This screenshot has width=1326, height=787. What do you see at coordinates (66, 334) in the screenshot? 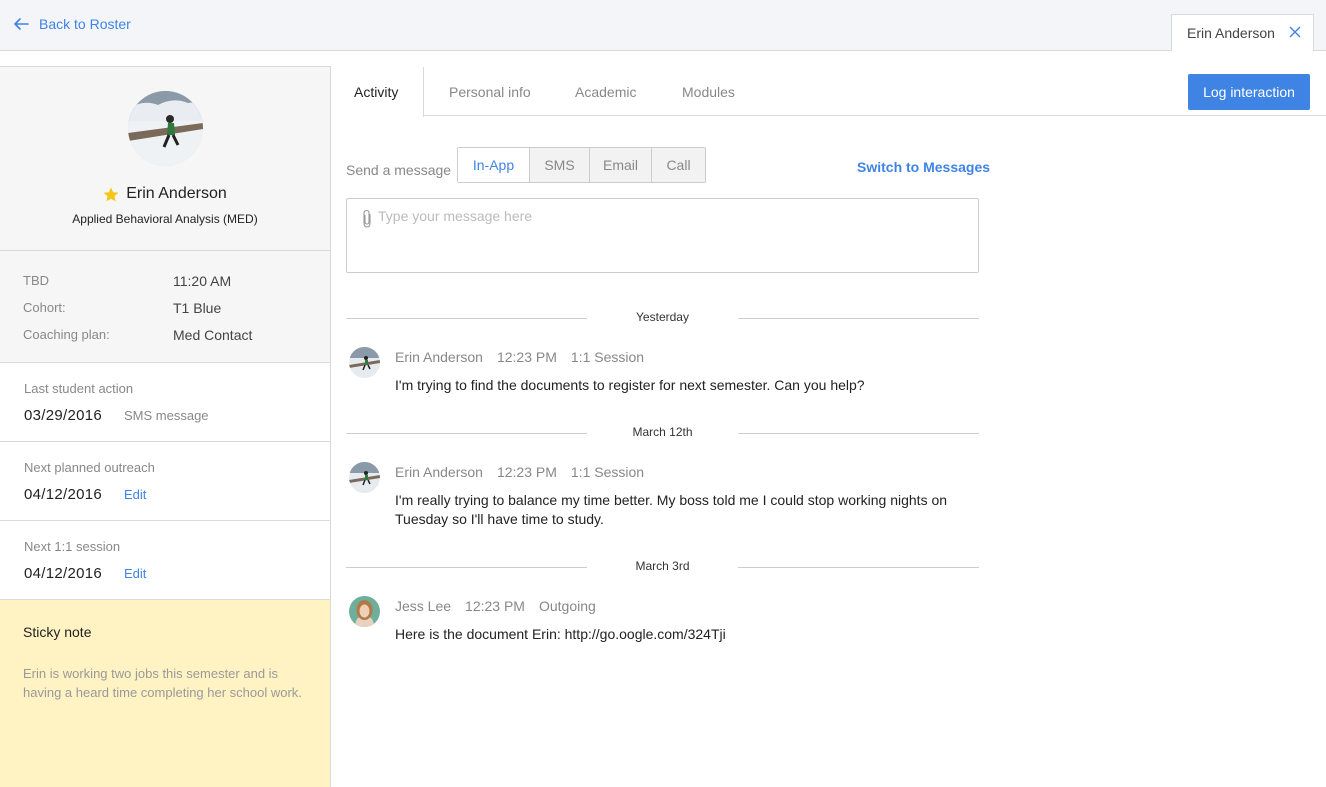
I see `detail-key: Coaching plan:` at bounding box center [66, 334].